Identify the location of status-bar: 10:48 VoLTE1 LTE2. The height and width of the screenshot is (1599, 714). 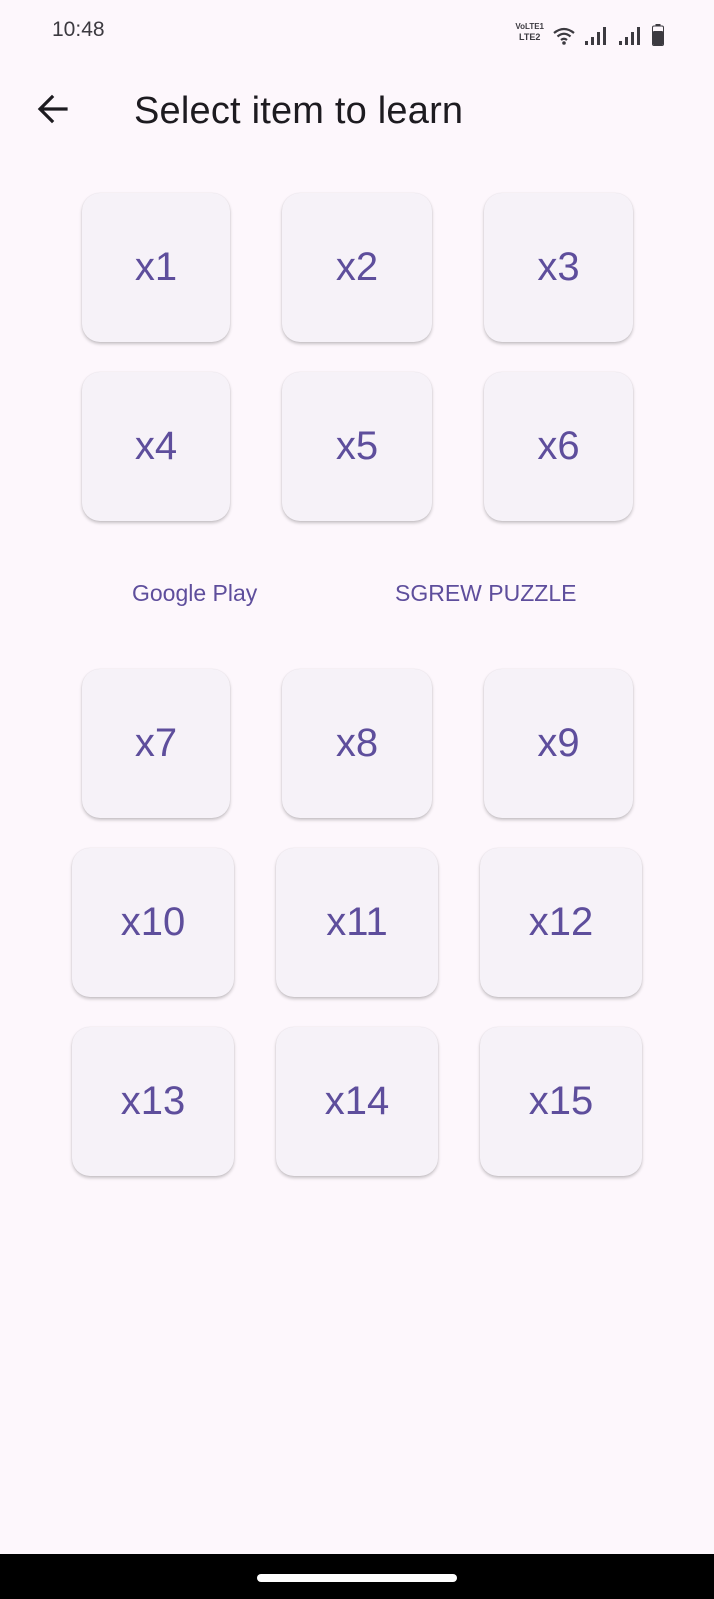
(357, 31).